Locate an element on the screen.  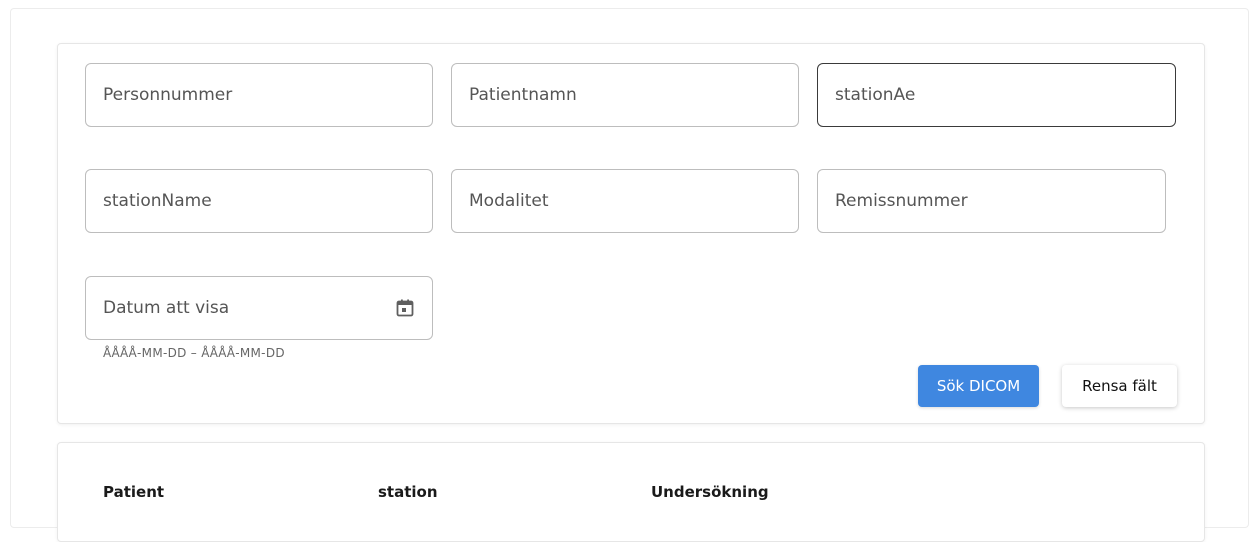
clear-fields-button: Rensa fält is located at coordinates (1119, 386).